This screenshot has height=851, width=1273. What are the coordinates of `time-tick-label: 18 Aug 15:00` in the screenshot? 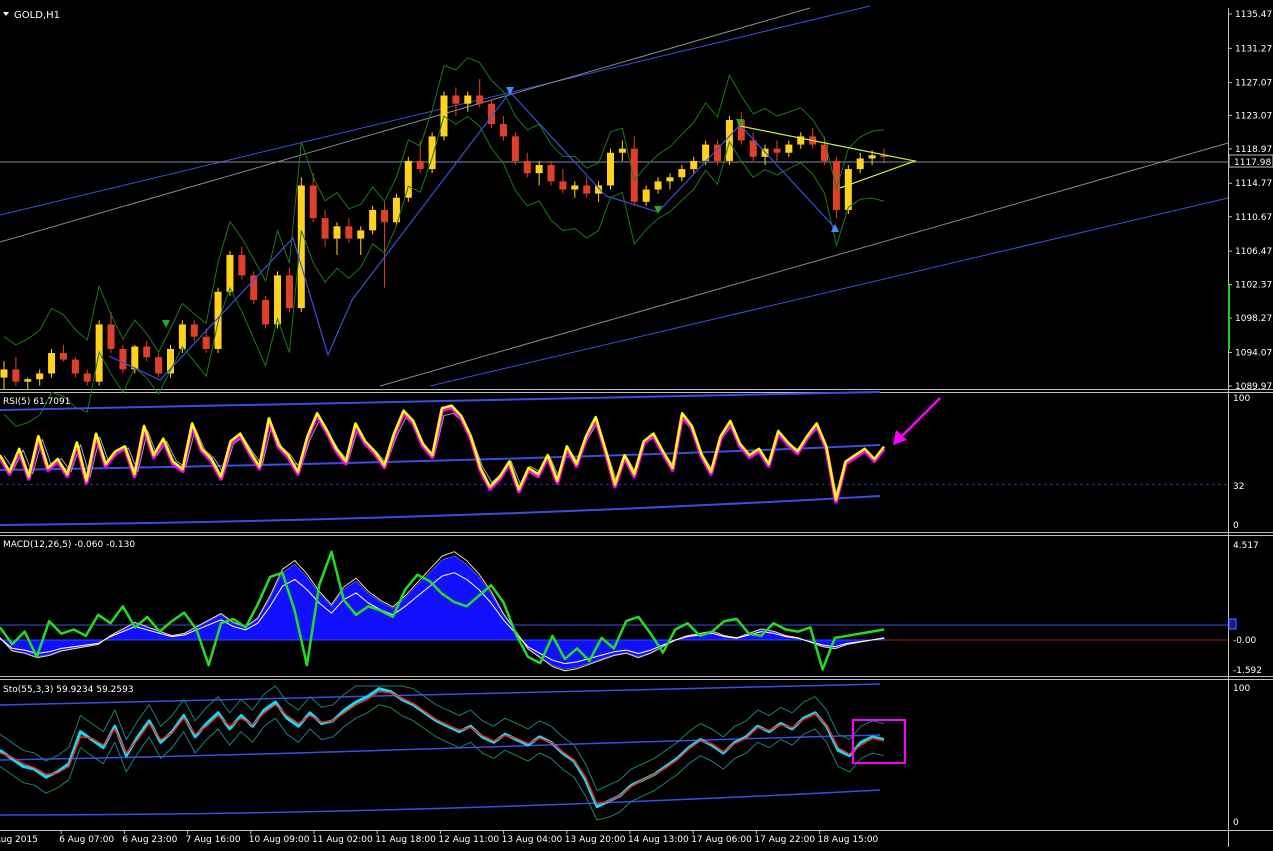 It's located at (848, 840).